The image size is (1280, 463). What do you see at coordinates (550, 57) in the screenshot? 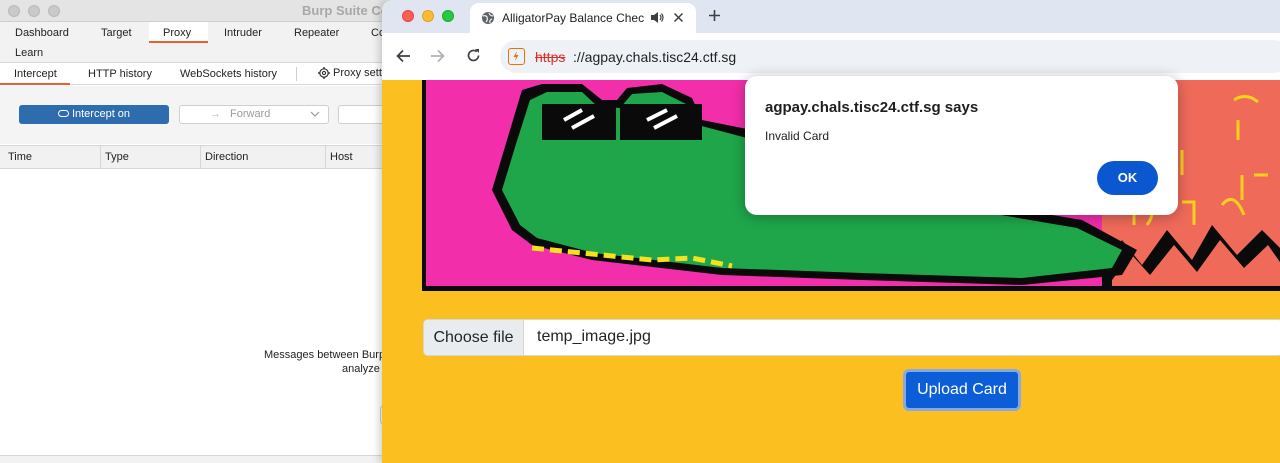
I see `url-scheme: https` at bounding box center [550, 57].